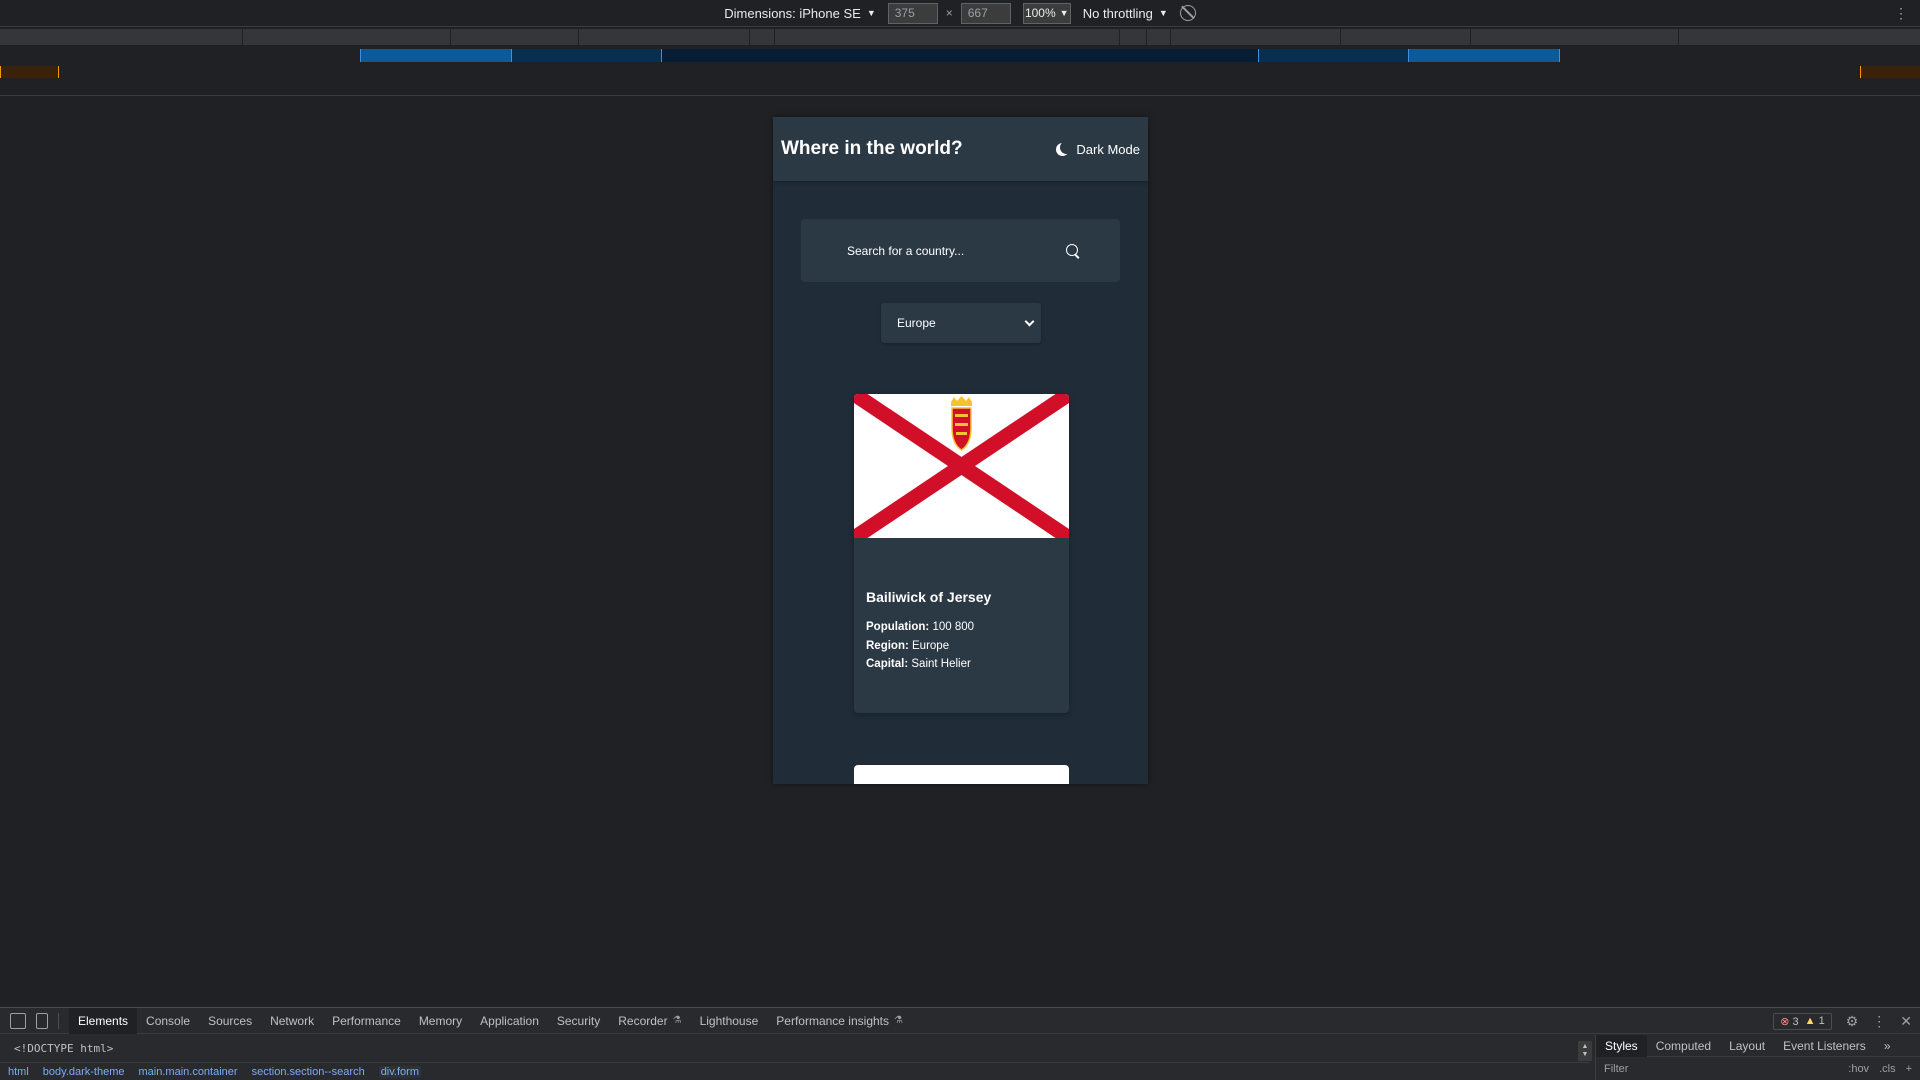 The image size is (1920, 1080). I want to click on capital-value: Saint Helier, so click(941, 664).